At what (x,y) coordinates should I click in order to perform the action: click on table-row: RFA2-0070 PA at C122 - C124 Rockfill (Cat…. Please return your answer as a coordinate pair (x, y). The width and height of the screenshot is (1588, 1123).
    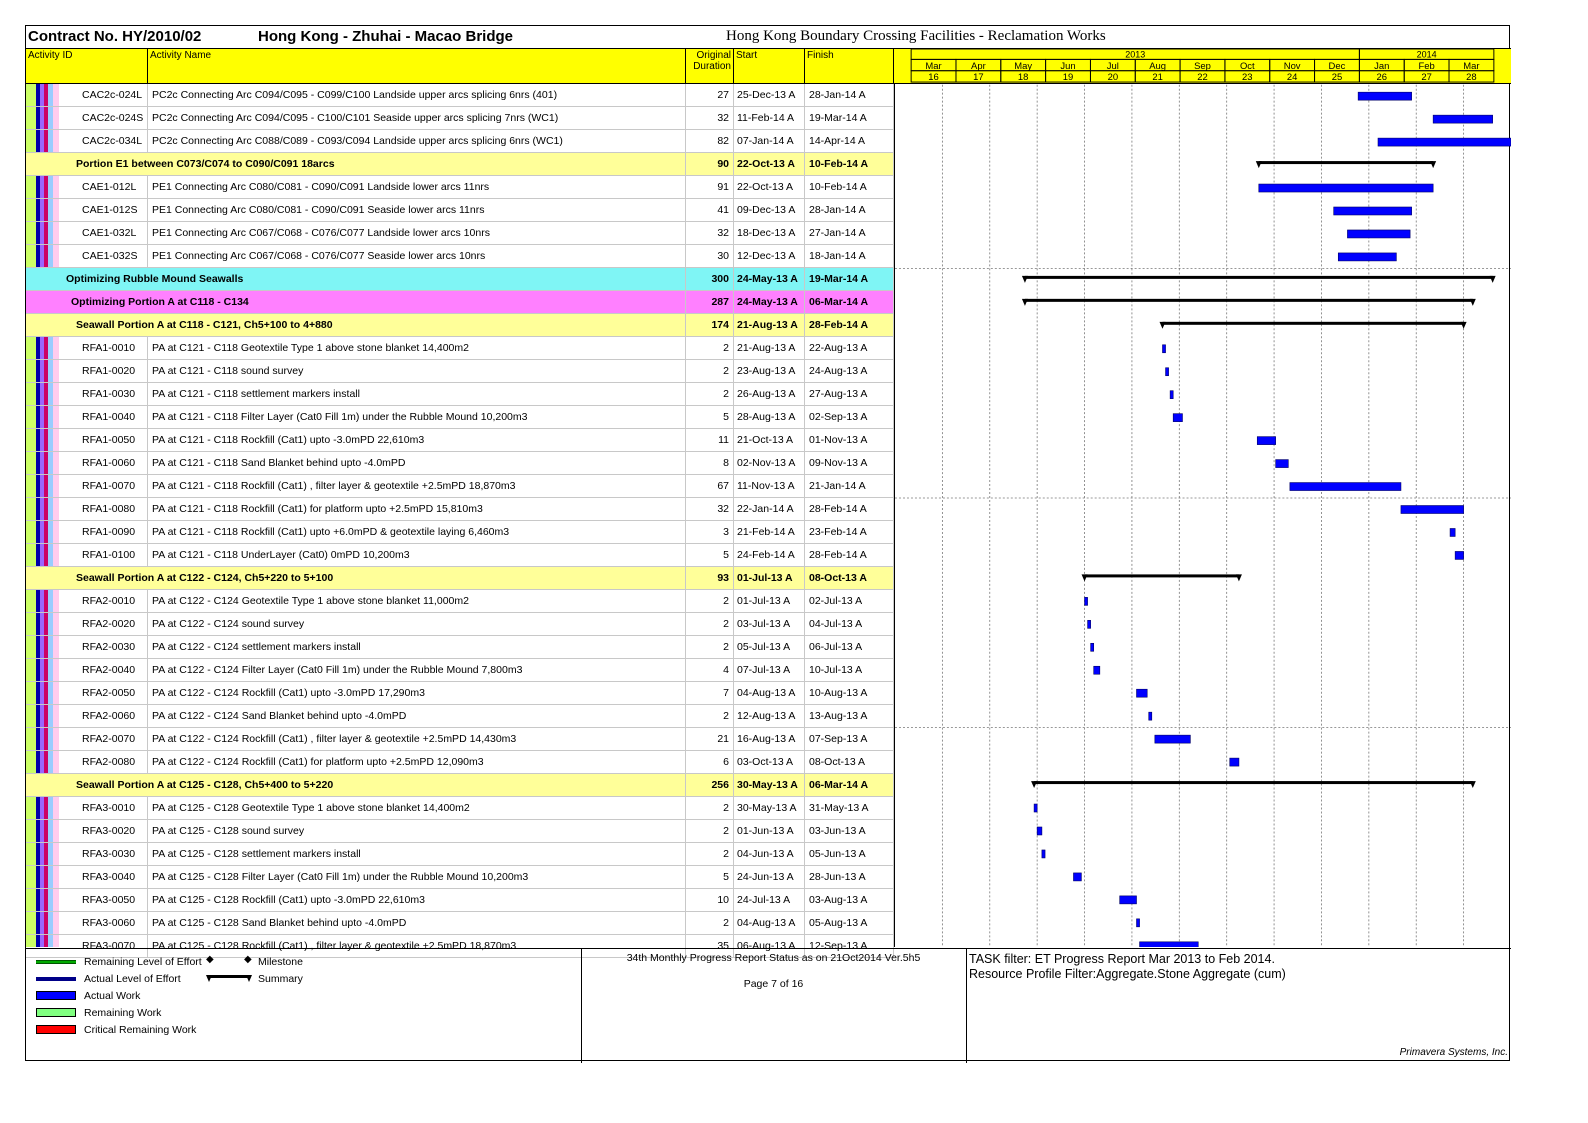
    Looking at the image, I should click on (460, 739).